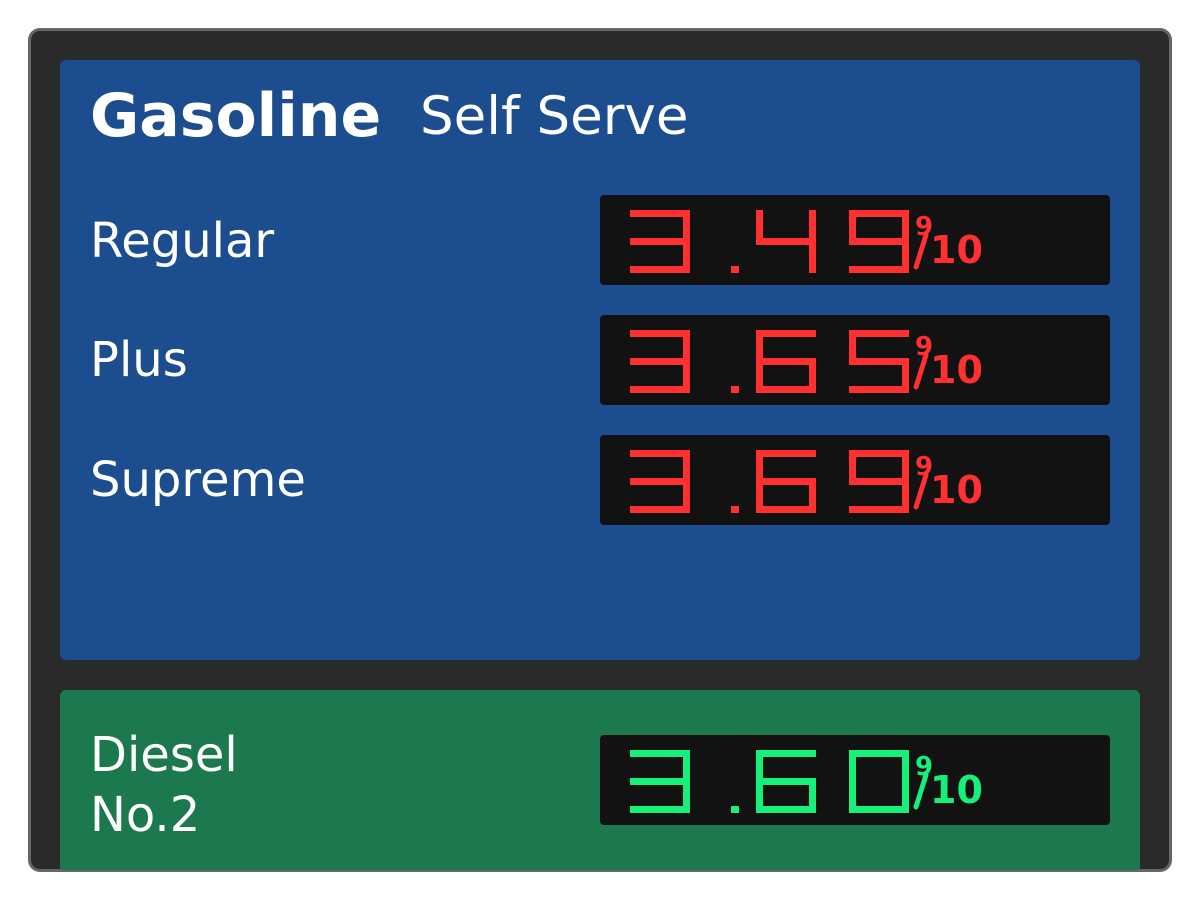  What do you see at coordinates (139, 360) in the screenshot?
I see `grade-label-plus: Plus` at bounding box center [139, 360].